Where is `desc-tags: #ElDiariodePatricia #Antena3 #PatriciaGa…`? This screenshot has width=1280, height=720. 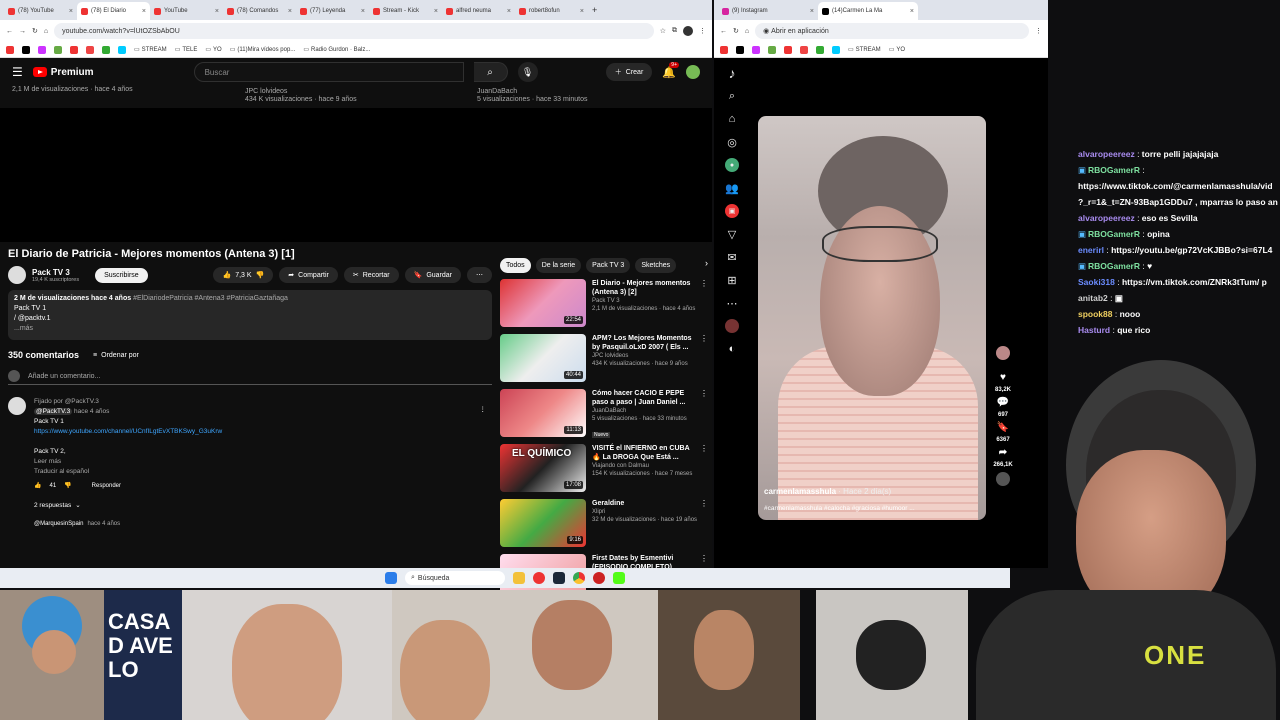
desc-tags: #ElDiariodePatricia #Antena3 #PatriciaGa… is located at coordinates (210, 298).